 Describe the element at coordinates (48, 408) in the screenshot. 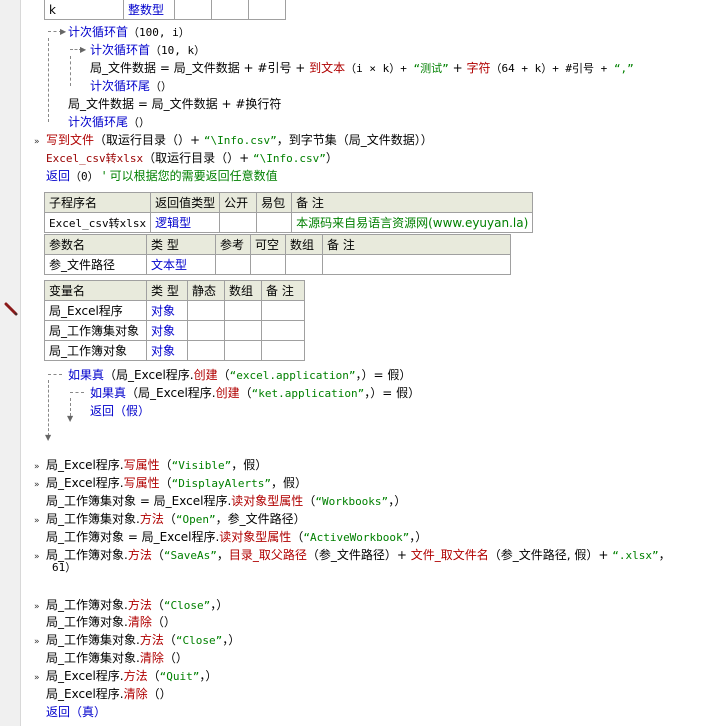

I see `if-guide-outer` at that location.